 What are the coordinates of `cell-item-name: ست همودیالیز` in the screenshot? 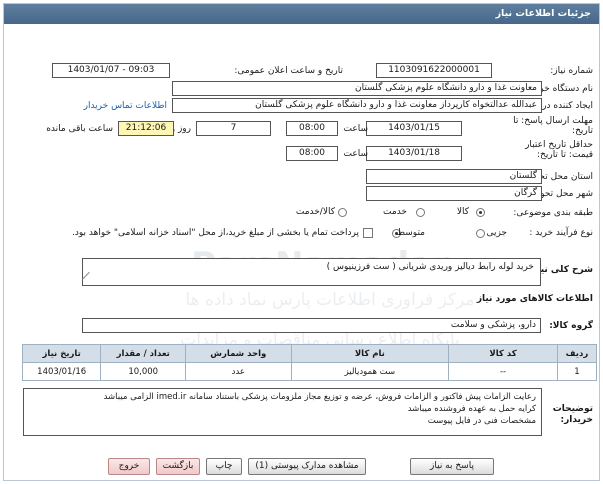 It's located at (370, 371).